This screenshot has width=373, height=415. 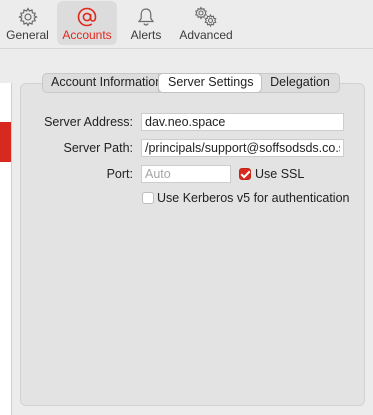 I want to click on server-path-field, so click(x=242, y=148).